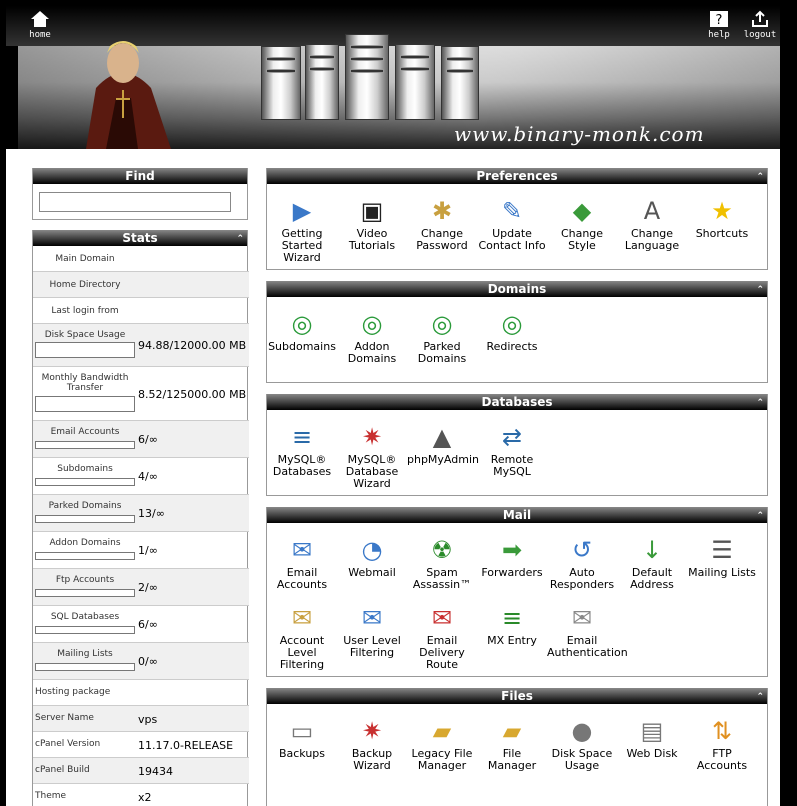  I want to click on mail-item-mailing-lists: ☰ Mailing Lists, so click(722, 557).